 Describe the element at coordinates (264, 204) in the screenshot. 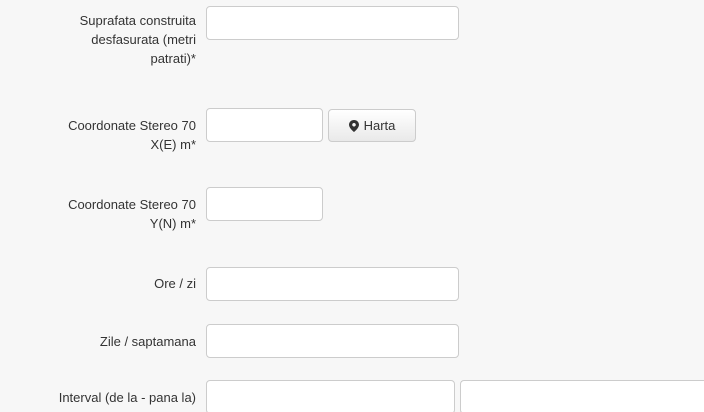

I see `coord-y-input` at that location.